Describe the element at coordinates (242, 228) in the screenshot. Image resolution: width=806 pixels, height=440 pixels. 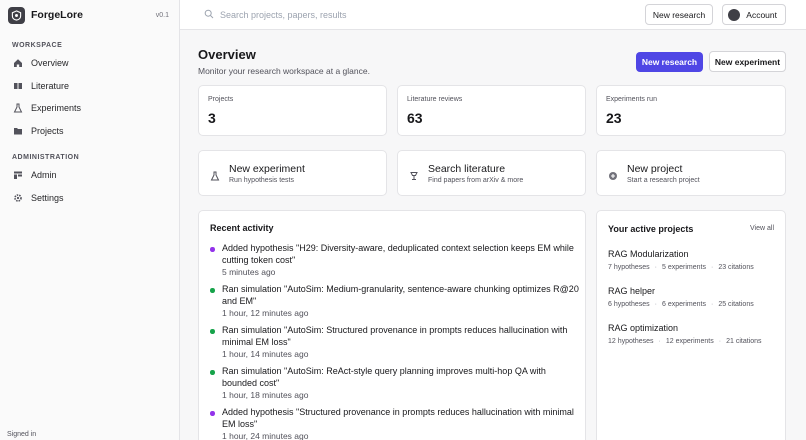
I see `recent-activity-title: Recent activity` at that location.